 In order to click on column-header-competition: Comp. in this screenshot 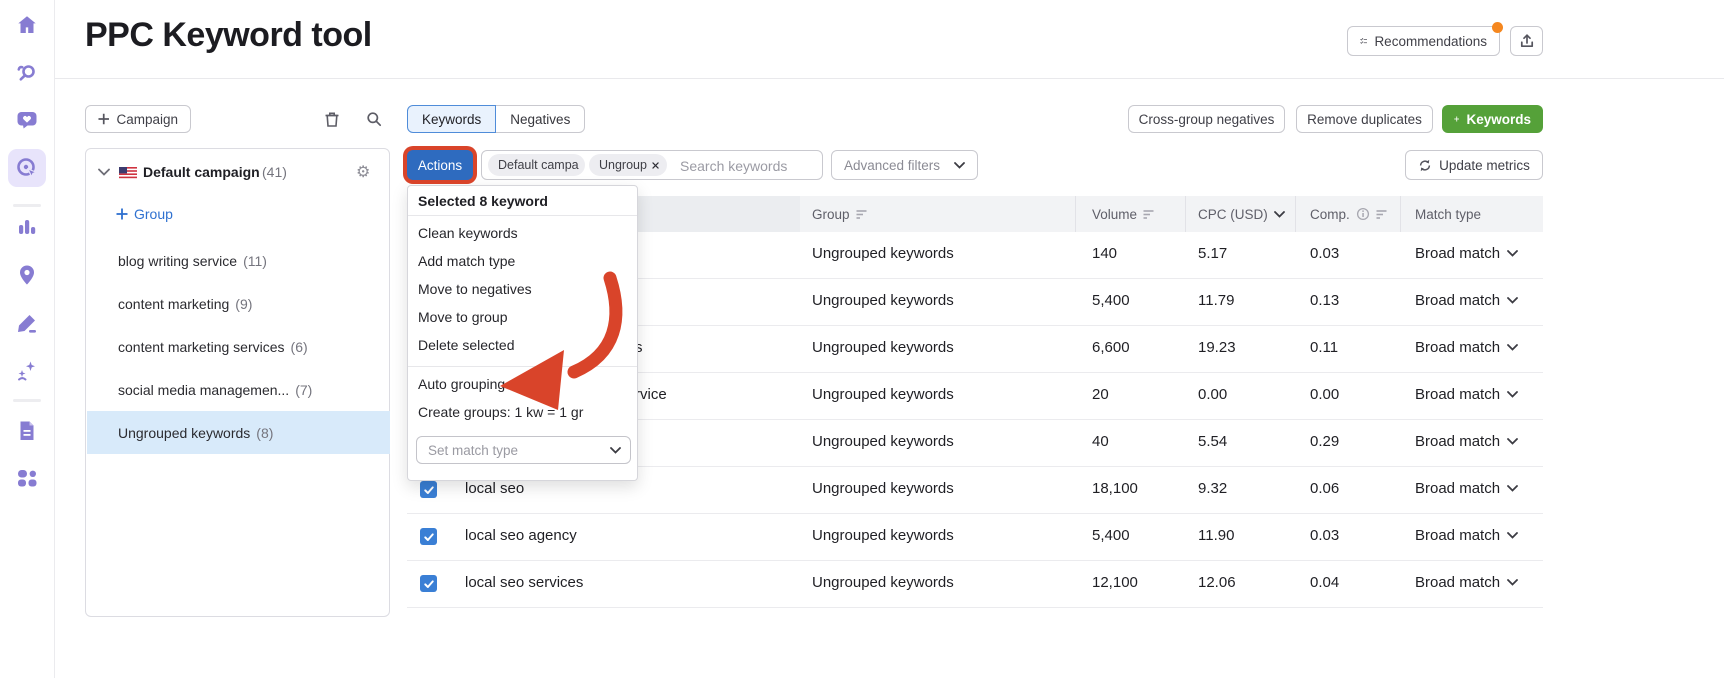, I will do `click(1348, 214)`.